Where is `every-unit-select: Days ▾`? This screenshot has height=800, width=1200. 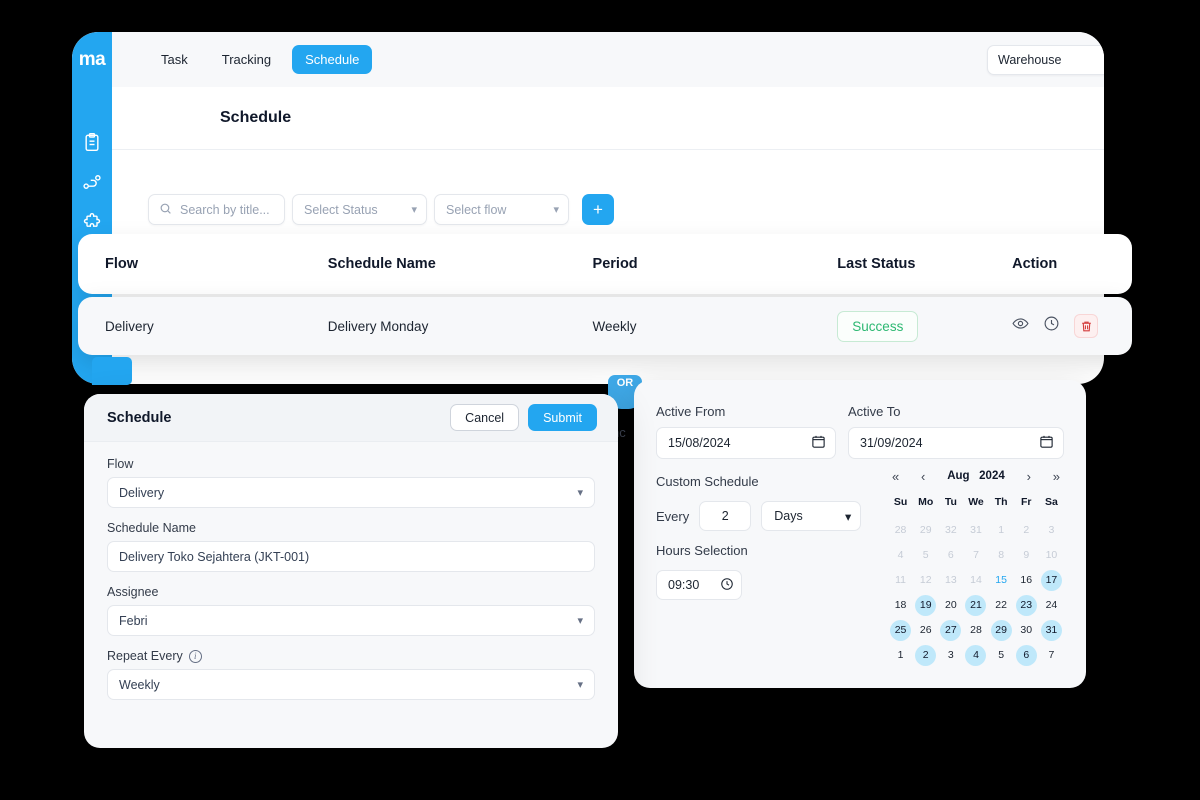 every-unit-select: Days ▾ is located at coordinates (811, 516).